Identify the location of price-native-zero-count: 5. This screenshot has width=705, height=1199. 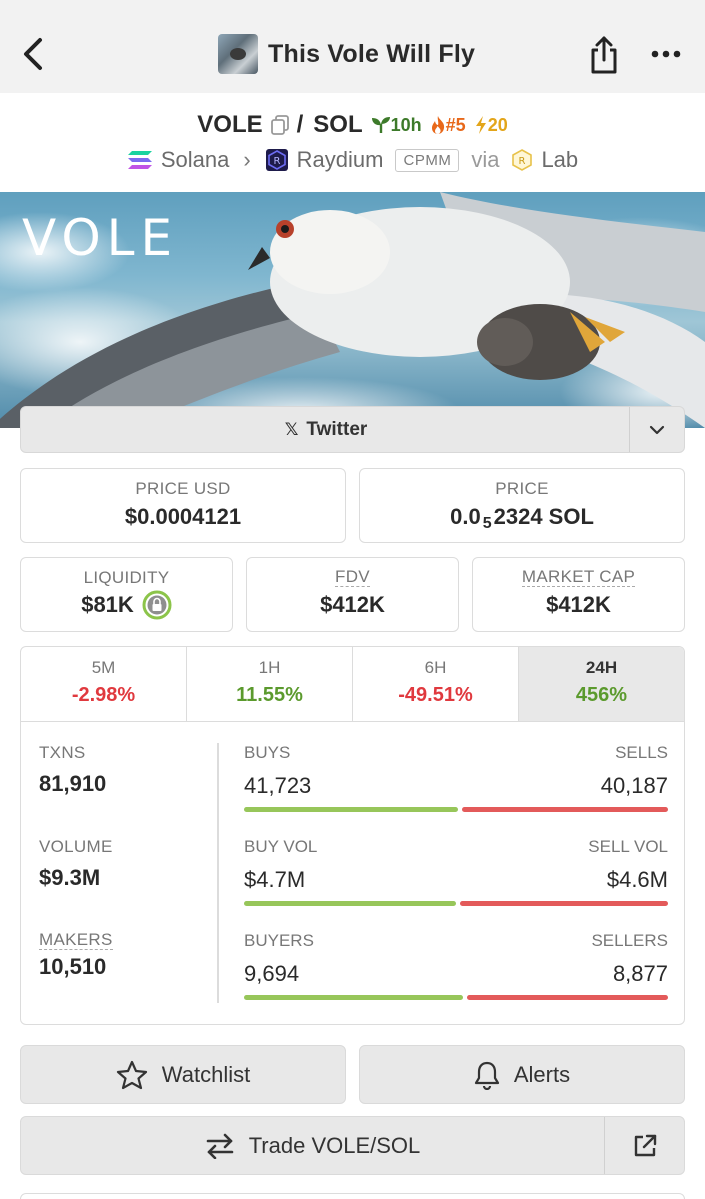
(487, 523).